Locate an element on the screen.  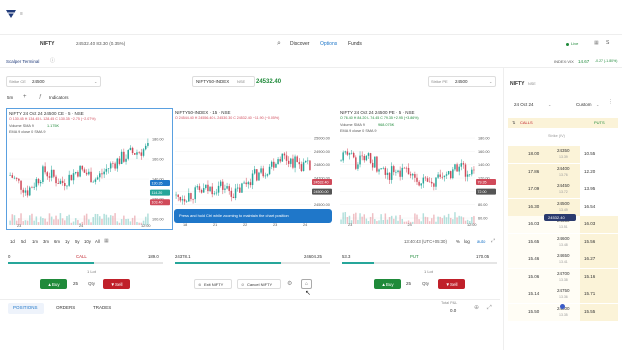
x-tick-label: 12:00 is located at coordinates (472, 225).